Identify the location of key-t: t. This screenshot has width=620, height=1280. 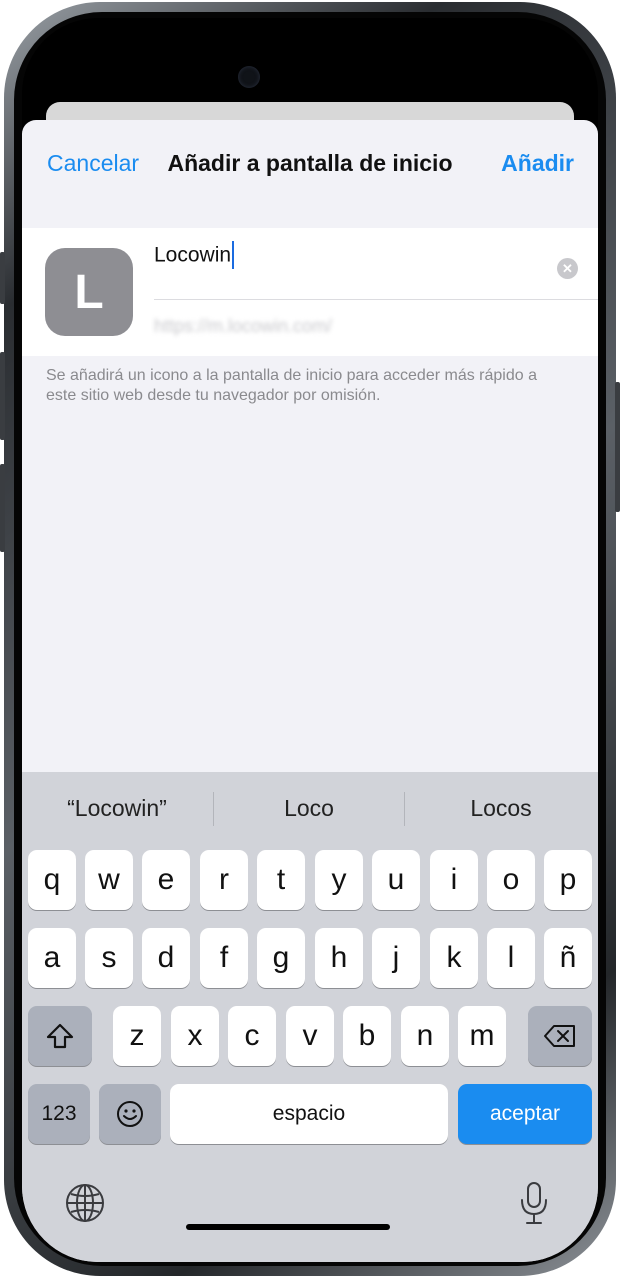
(281, 880).